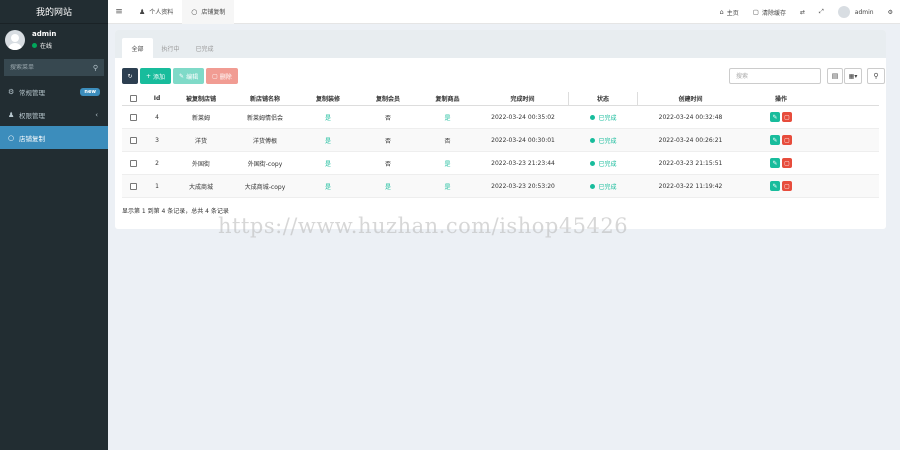 This screenshot has height=450, width=900. Describe the element at coordinates (327, 99) in the screenshot. I see `col-decor: 复制装修` at that location.